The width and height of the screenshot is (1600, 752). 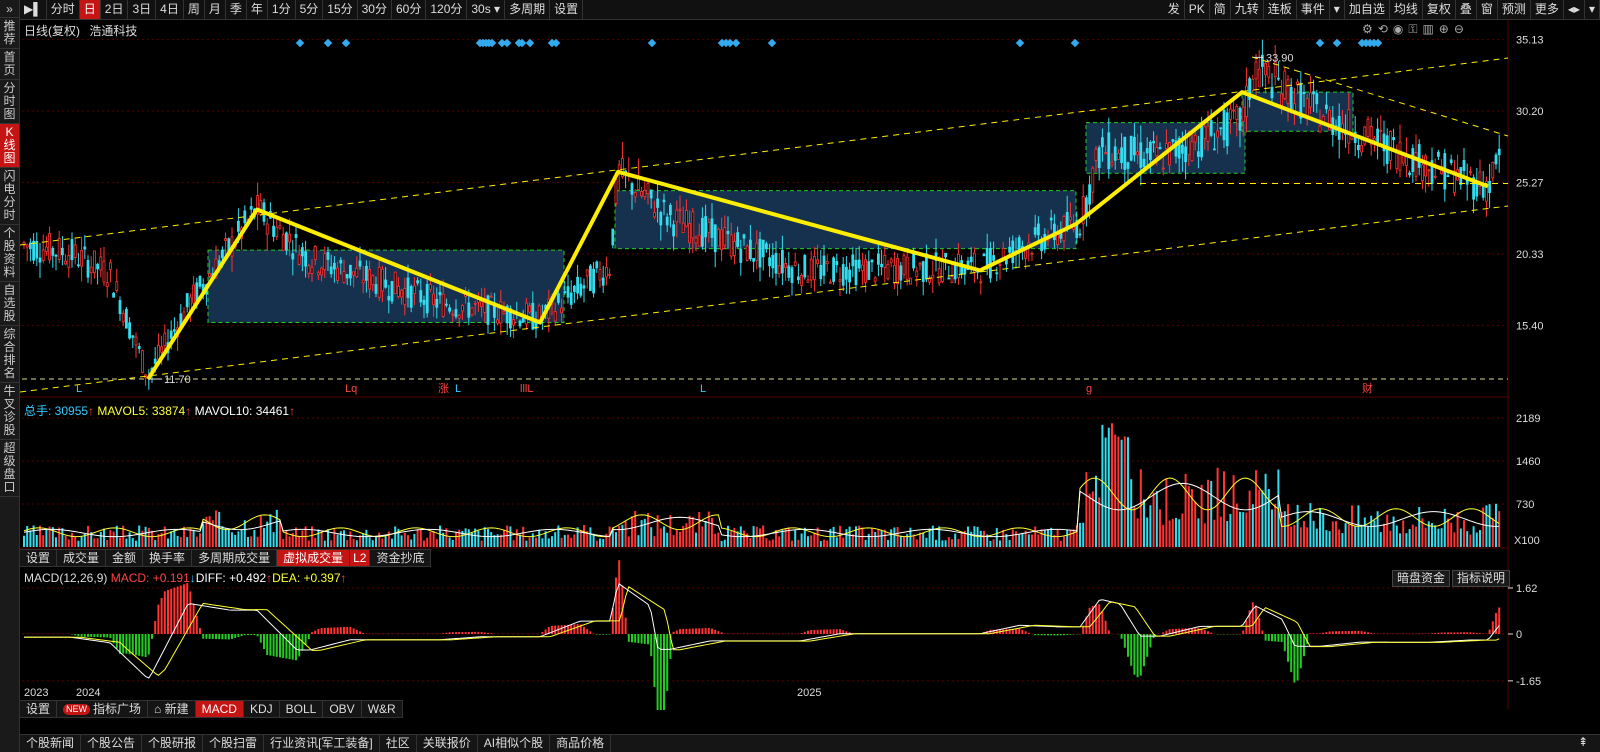 I want to click on news-tab-7: AI相似个股, so click(x=514, y=743).